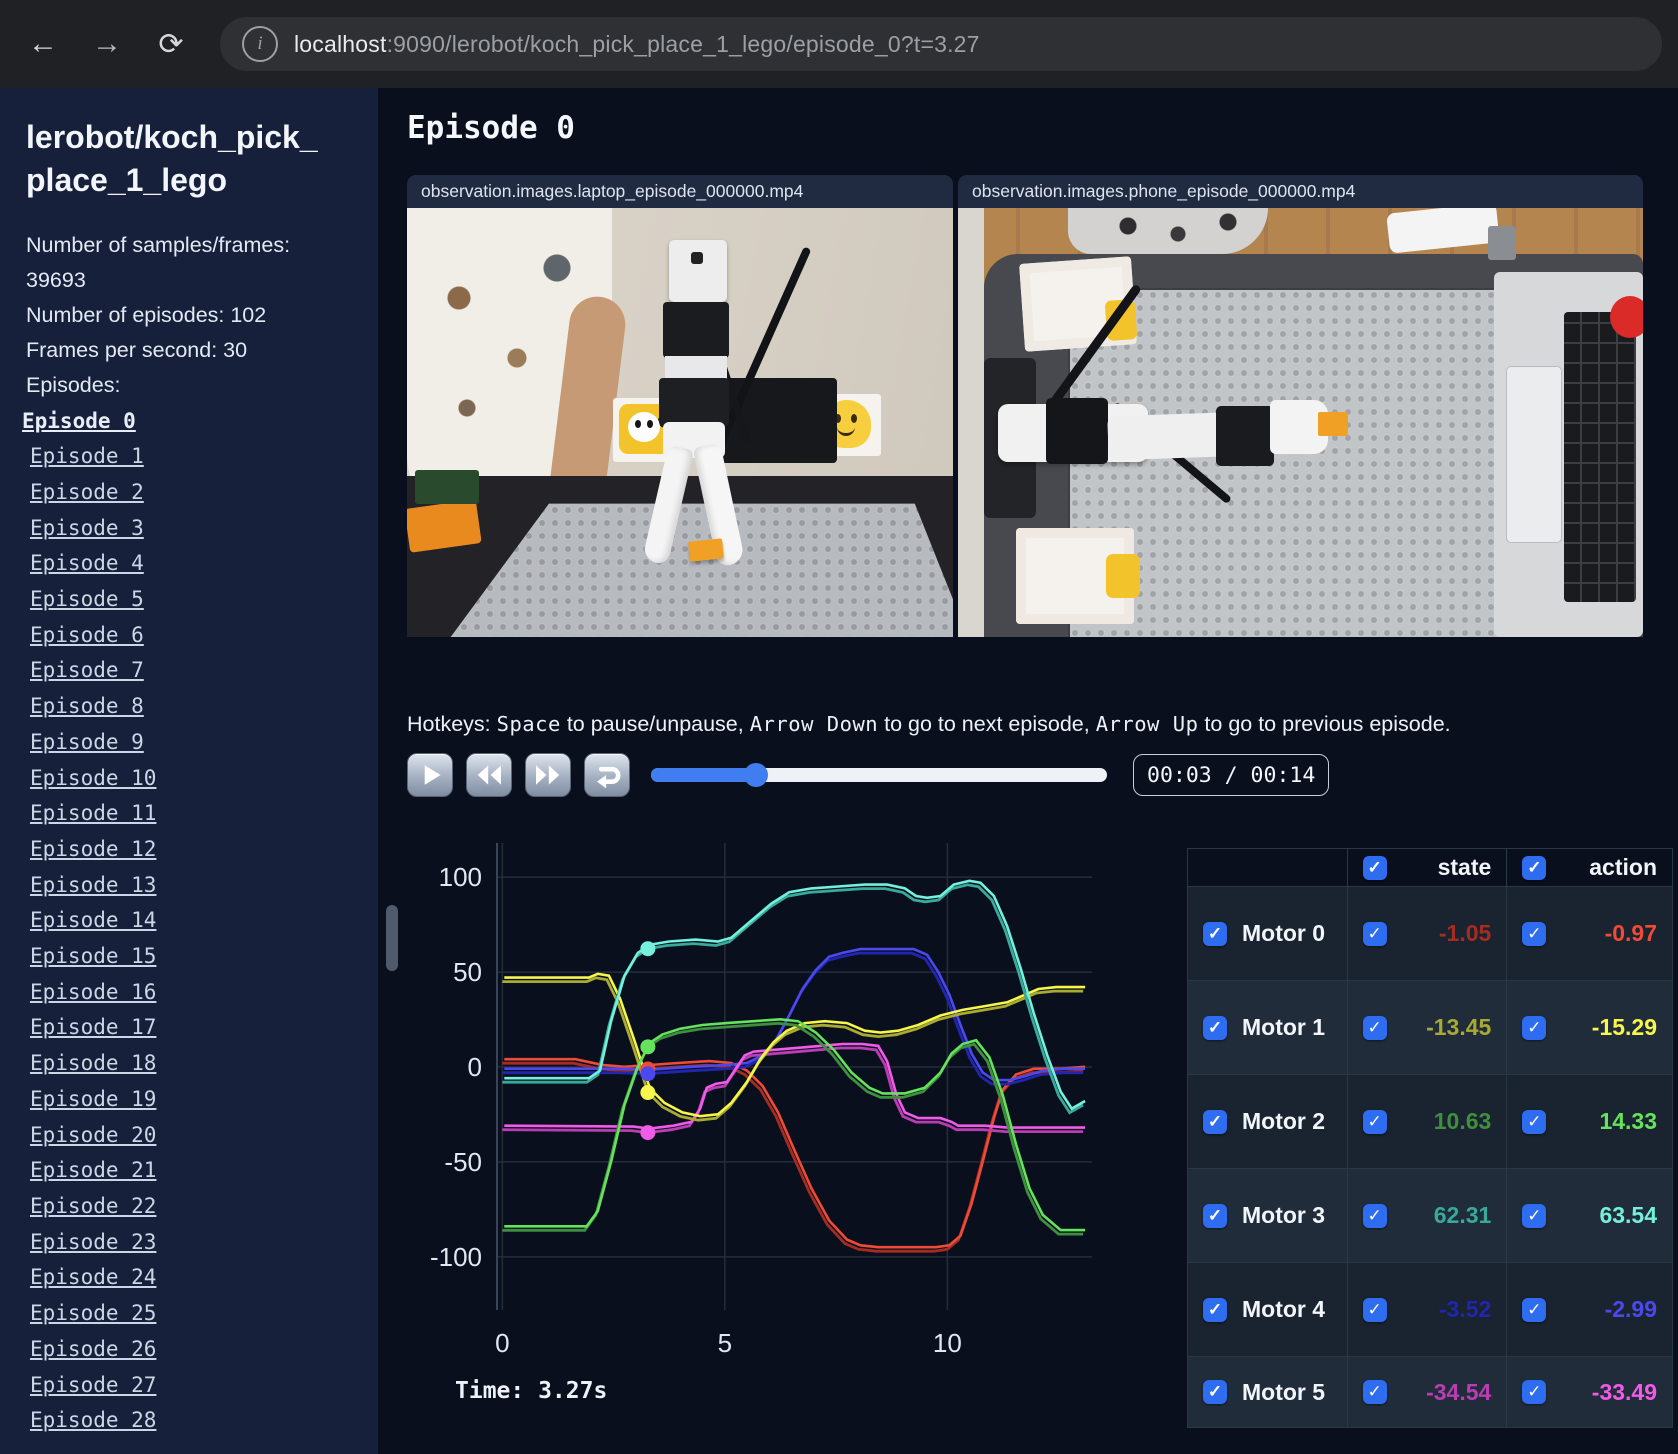 Image resolution: width=1678 pixels, height=1454 pixels. What do you see at coordinates (531, 1391) in the screenshot?
I see `chart-time-label: Time: 3.27s` at bounding box center [531, 1391].